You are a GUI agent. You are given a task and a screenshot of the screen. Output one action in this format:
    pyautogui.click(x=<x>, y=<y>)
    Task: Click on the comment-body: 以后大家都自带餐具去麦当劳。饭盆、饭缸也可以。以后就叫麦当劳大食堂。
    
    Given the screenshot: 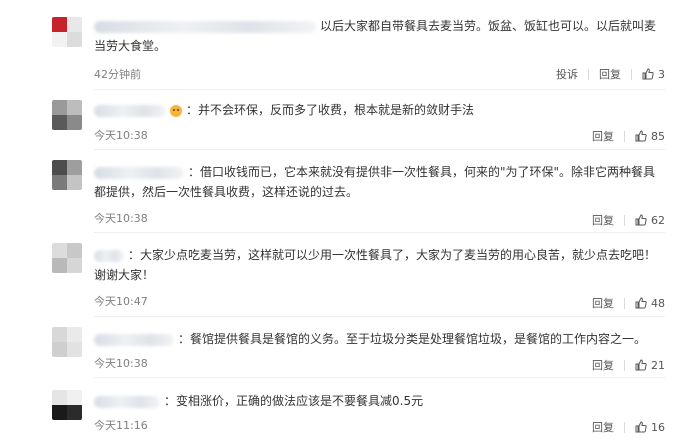 What is the action you would take?
    pyautogui.click(x=379, y=36)
    